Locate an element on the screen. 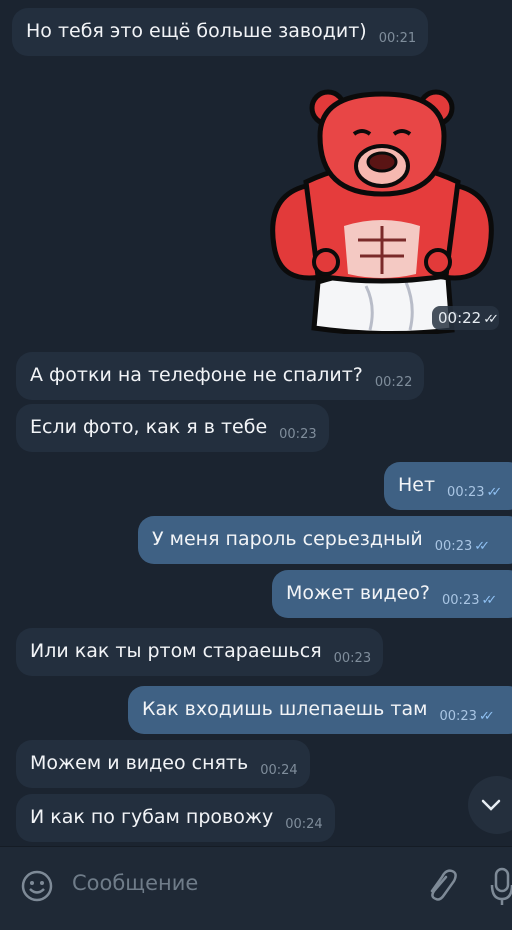  message-outgoing: Как входишь шлепаешь там 00:23 ✓✓ is located at coordinates (320, 710).